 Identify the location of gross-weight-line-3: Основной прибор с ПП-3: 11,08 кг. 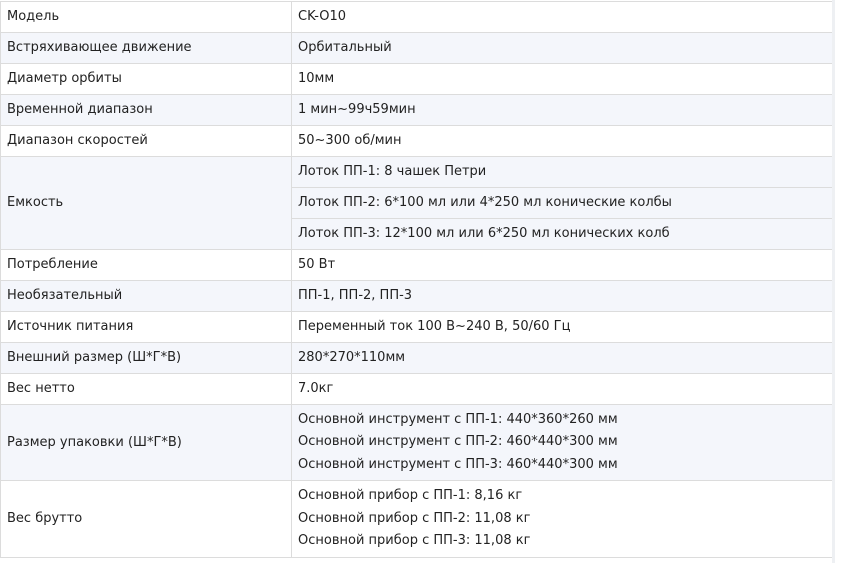
(414, 541).